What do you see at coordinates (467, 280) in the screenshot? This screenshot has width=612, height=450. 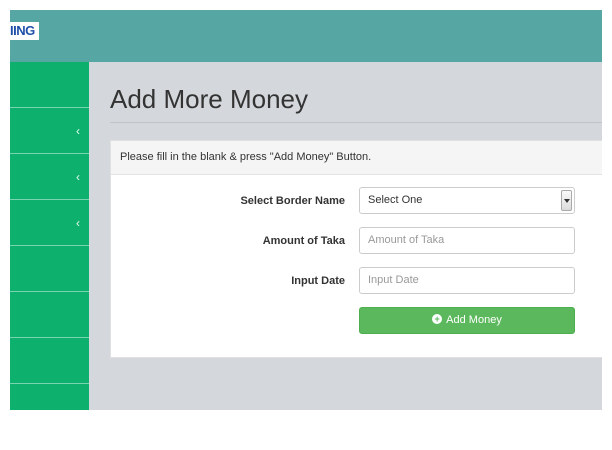 I see `date-input: Input Date` at bounding box center [467, 280].